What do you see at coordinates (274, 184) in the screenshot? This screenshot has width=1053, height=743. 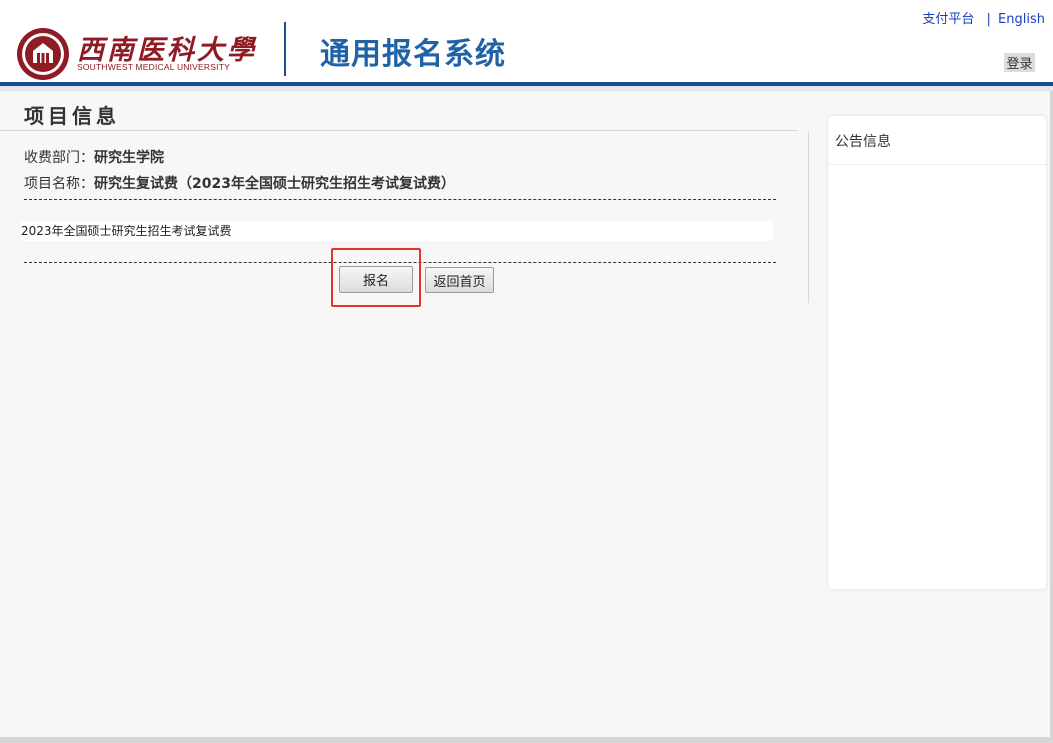 I see `project-value: 研究生复试费（2023年全国硕士研究生招生考试复试费）` at bounding box center [274, 184].